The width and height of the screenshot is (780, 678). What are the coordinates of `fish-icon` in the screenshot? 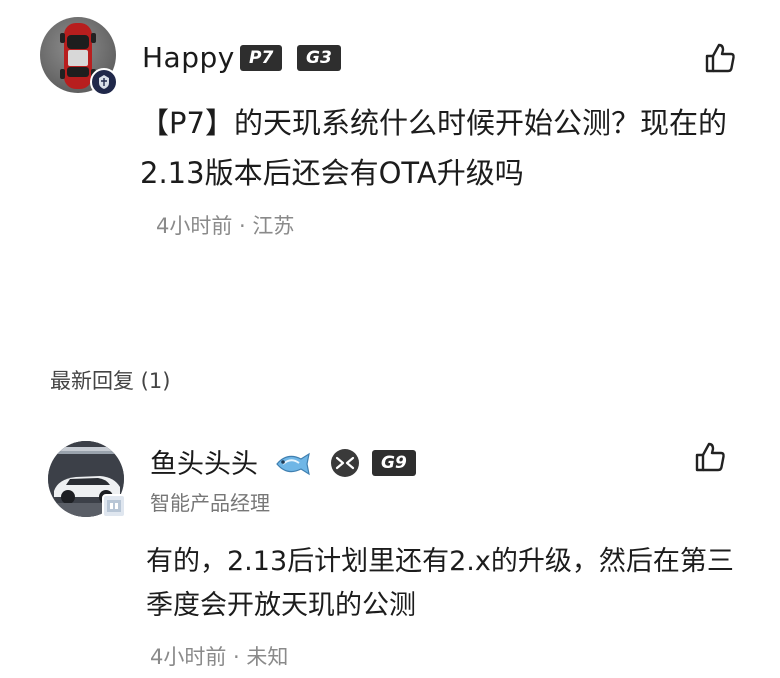 It's located at (293, 464).